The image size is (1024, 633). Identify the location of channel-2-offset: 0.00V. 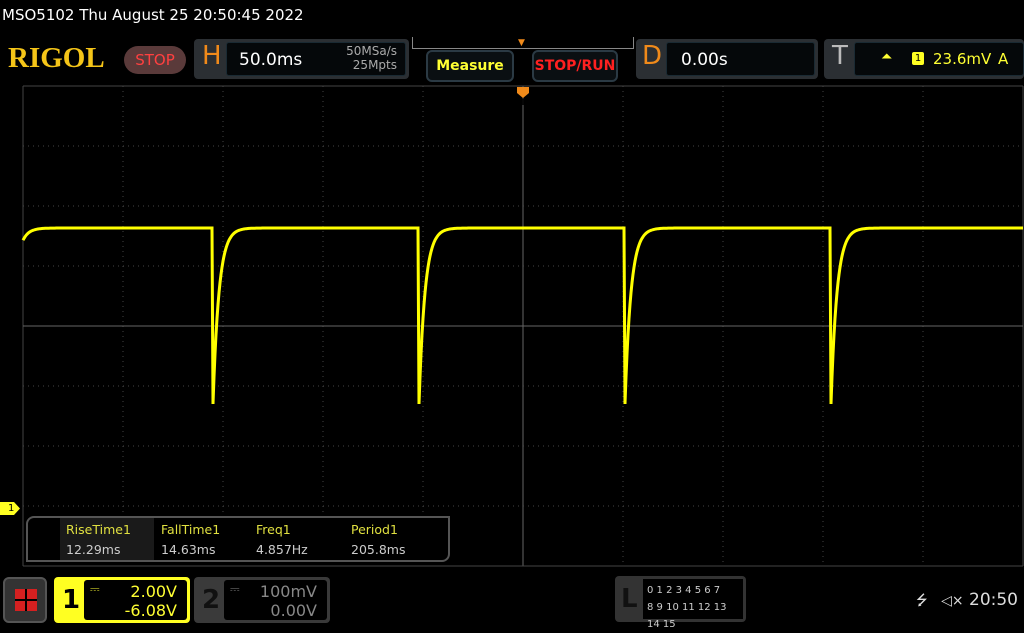
(293, 610).